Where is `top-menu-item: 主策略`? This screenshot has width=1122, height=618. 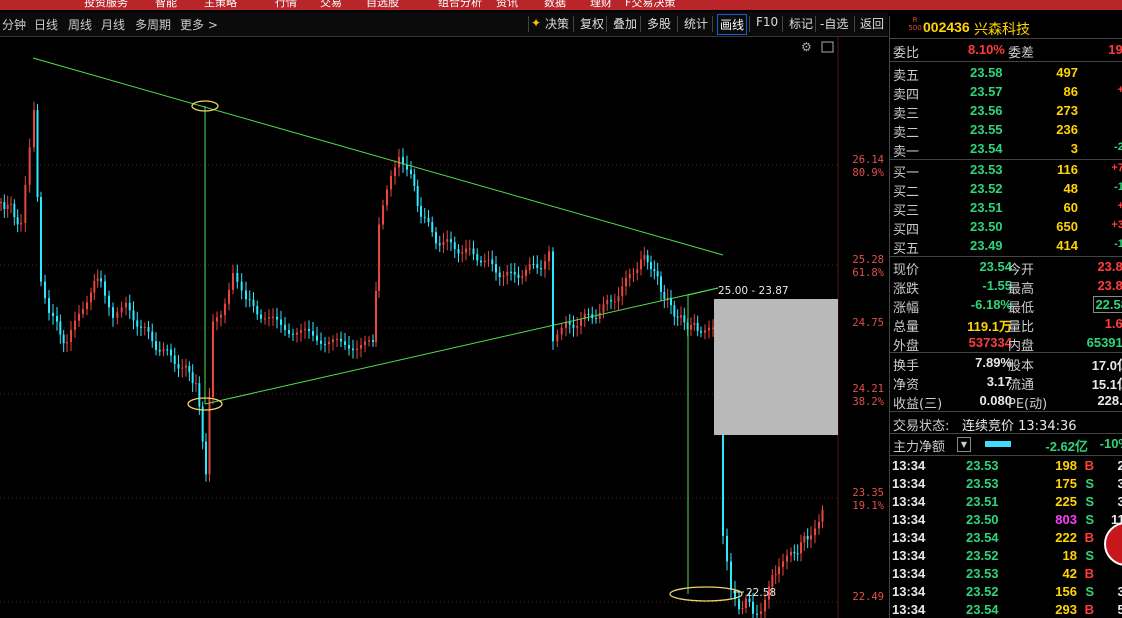 top-menu-item: 主策略 is located at coordinates (220, 5).